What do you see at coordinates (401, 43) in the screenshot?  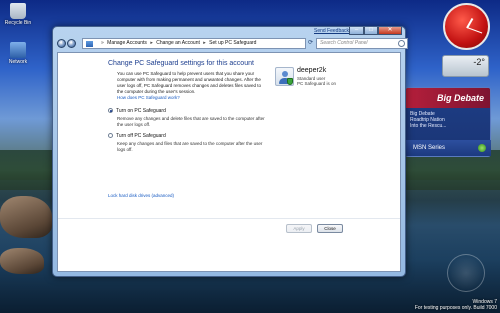 I see `search-icon` at bounding box center [401, 43].